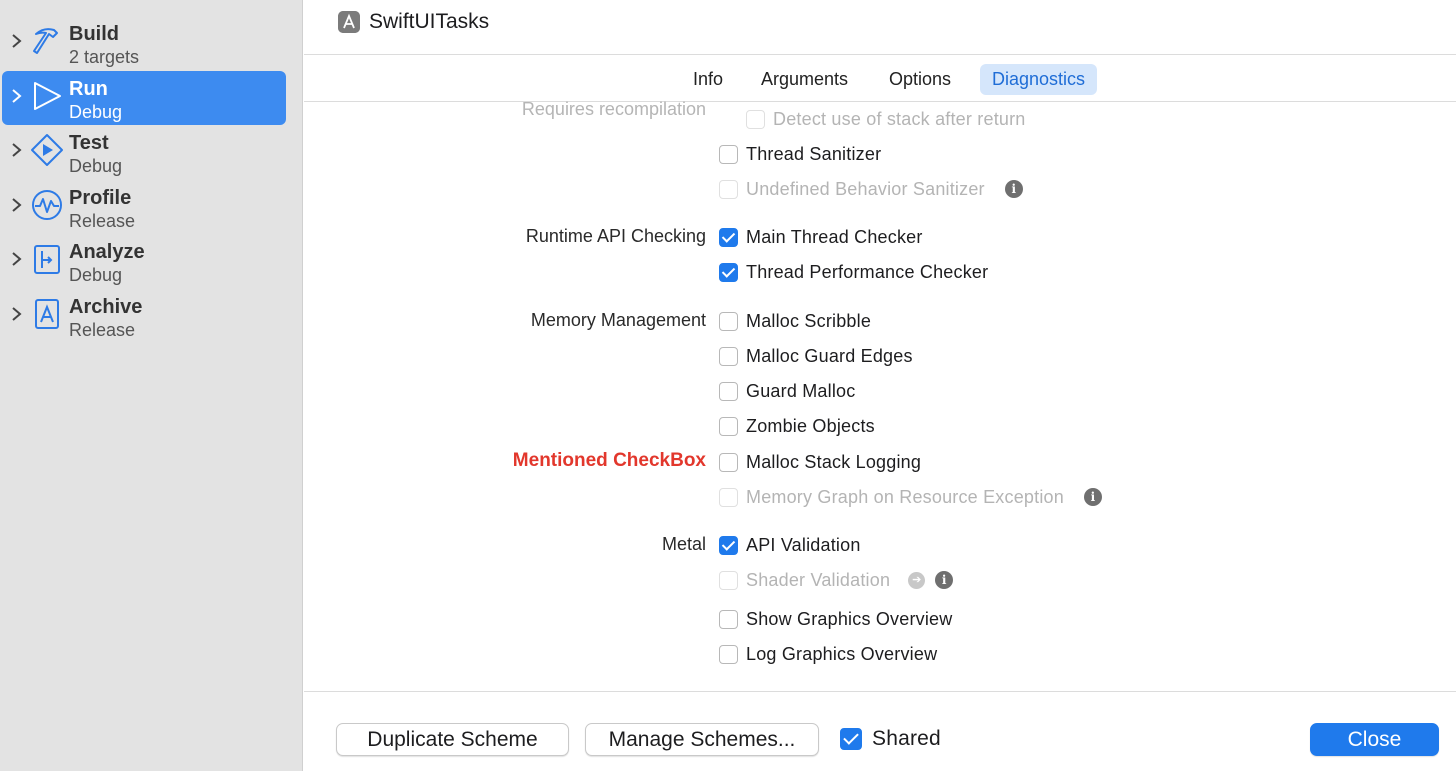 Image resolution: width=1456 pixels, height=771 pixels. I want to click on log-graphics-overview-checkbox, so click(728, 654).